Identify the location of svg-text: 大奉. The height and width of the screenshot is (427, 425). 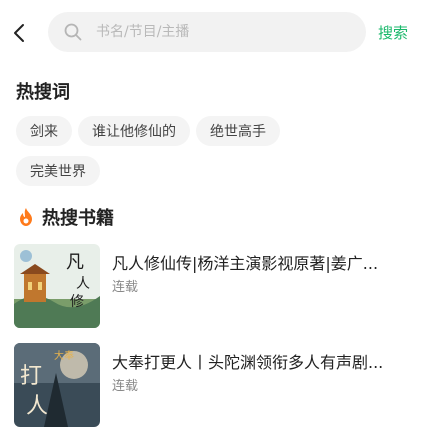
(64, 355).